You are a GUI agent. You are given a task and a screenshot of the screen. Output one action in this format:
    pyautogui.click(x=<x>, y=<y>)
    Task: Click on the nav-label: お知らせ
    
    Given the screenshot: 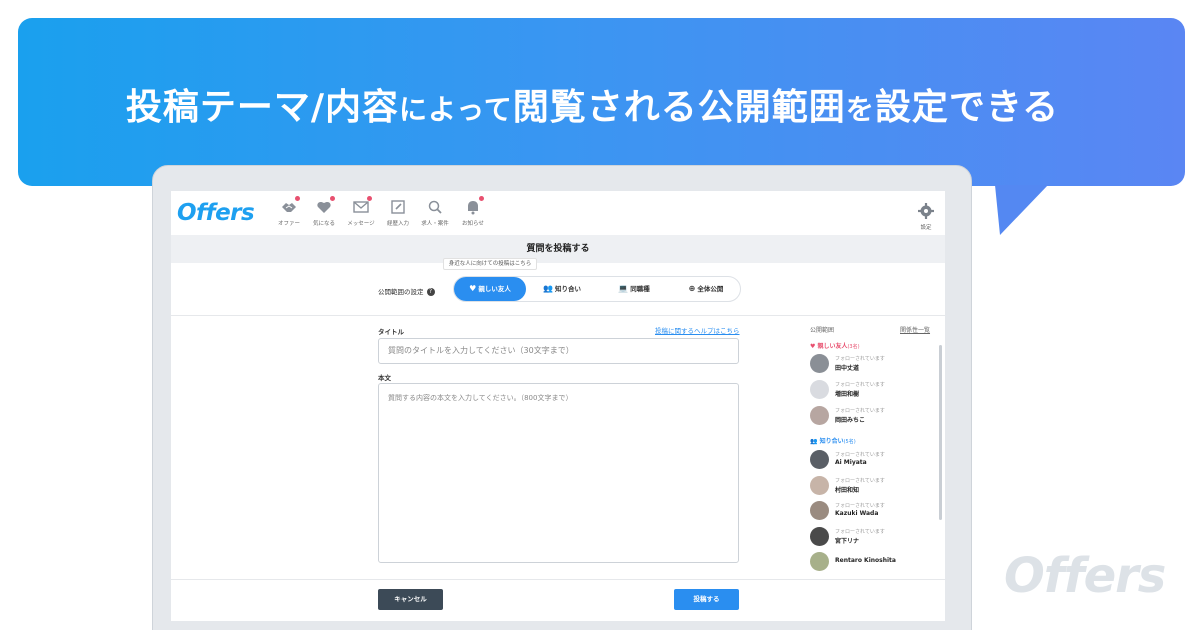 What is the action you would take?
    pyautogui.click(x=473, y=224)
    